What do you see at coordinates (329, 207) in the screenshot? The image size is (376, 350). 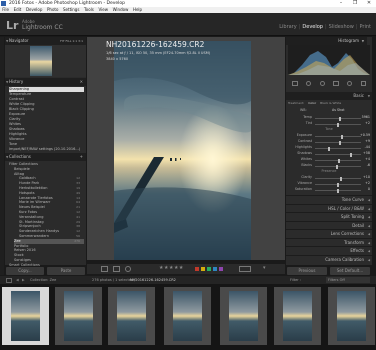 I see `section-header: HSL / Color / B&W ◀` at bounding box center [329, 207].